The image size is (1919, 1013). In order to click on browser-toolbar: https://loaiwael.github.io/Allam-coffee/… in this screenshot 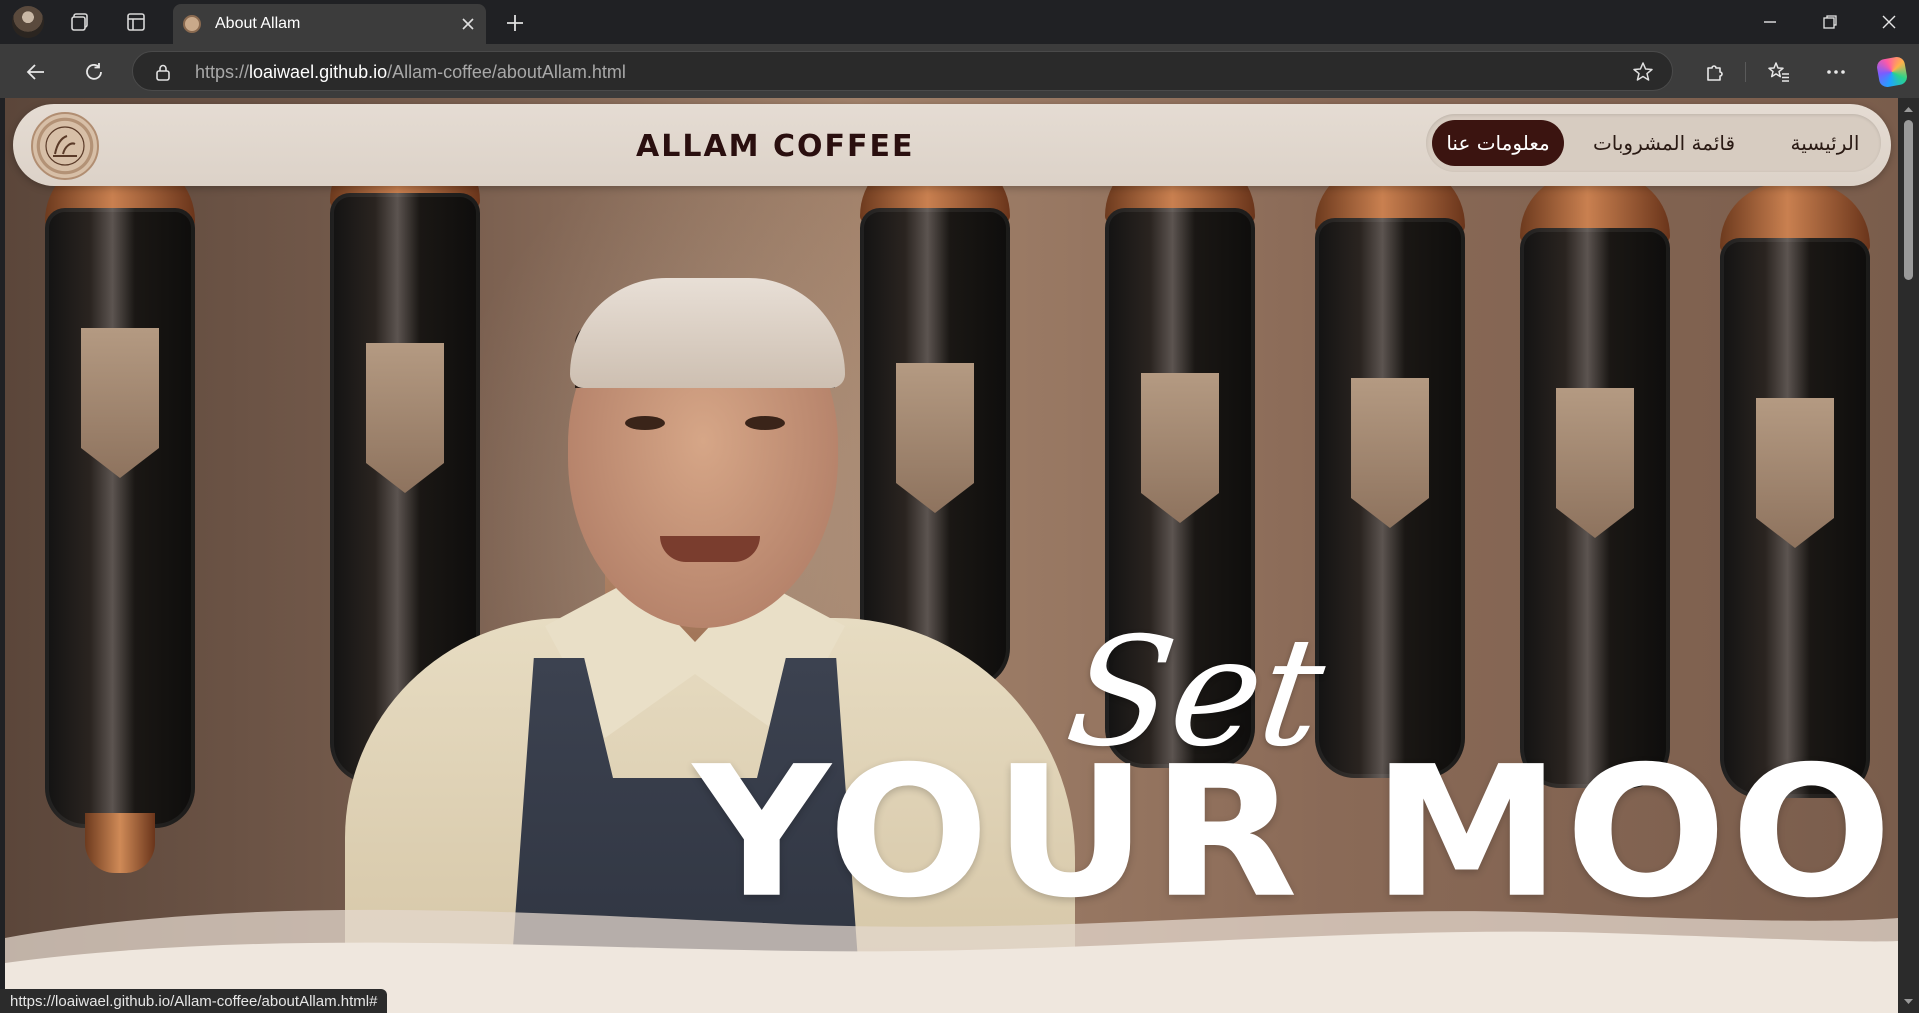, I will do `click(959, 71)`.